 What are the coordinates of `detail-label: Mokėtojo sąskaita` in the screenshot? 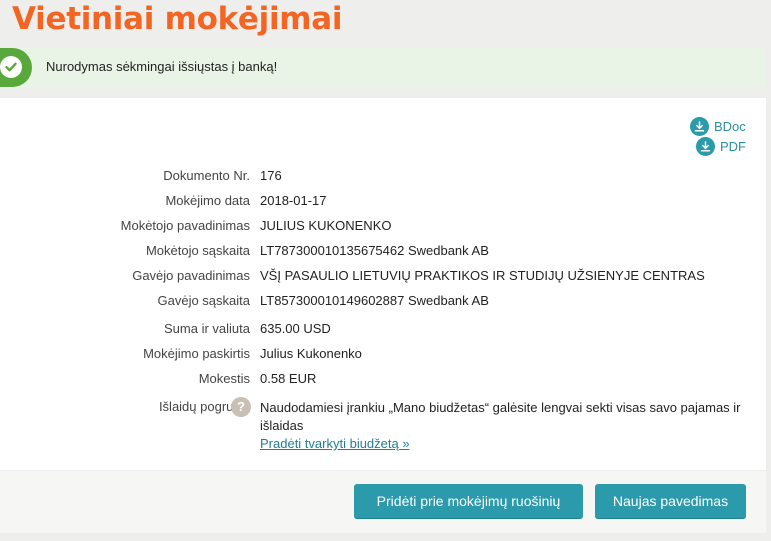 It's located at (197, 250).